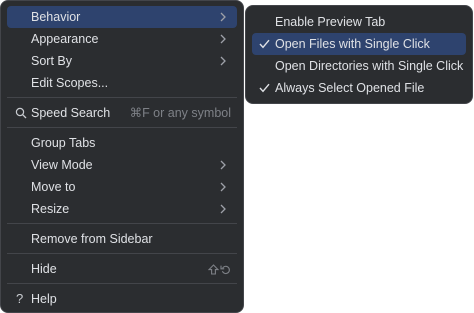  I want to click on menu-item-speed-search: Speed Search ⌘F or any symbol, so click(122, 113).